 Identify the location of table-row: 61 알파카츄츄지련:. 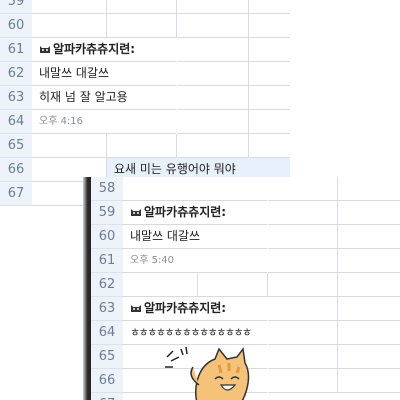
(145, 50).